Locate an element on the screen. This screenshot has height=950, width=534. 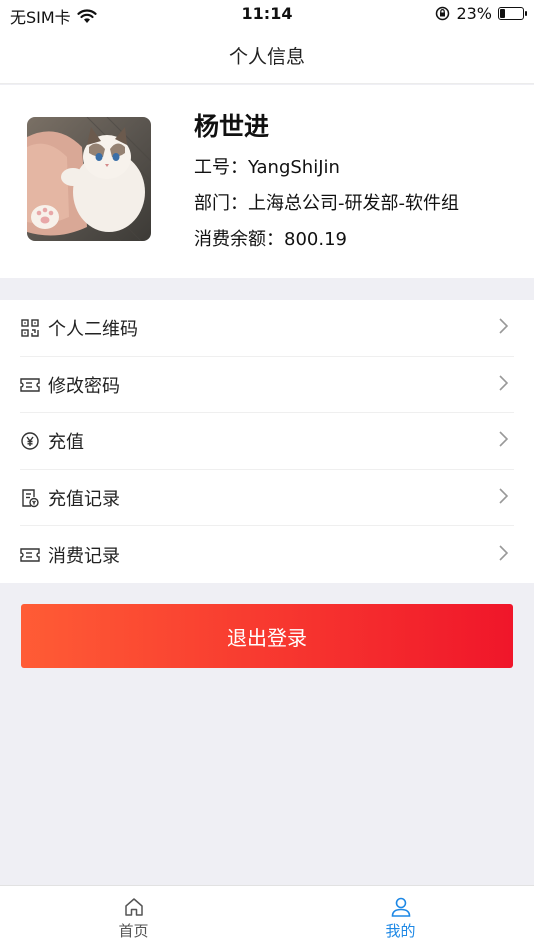
battery-fill is located at coordinates (502, 13).